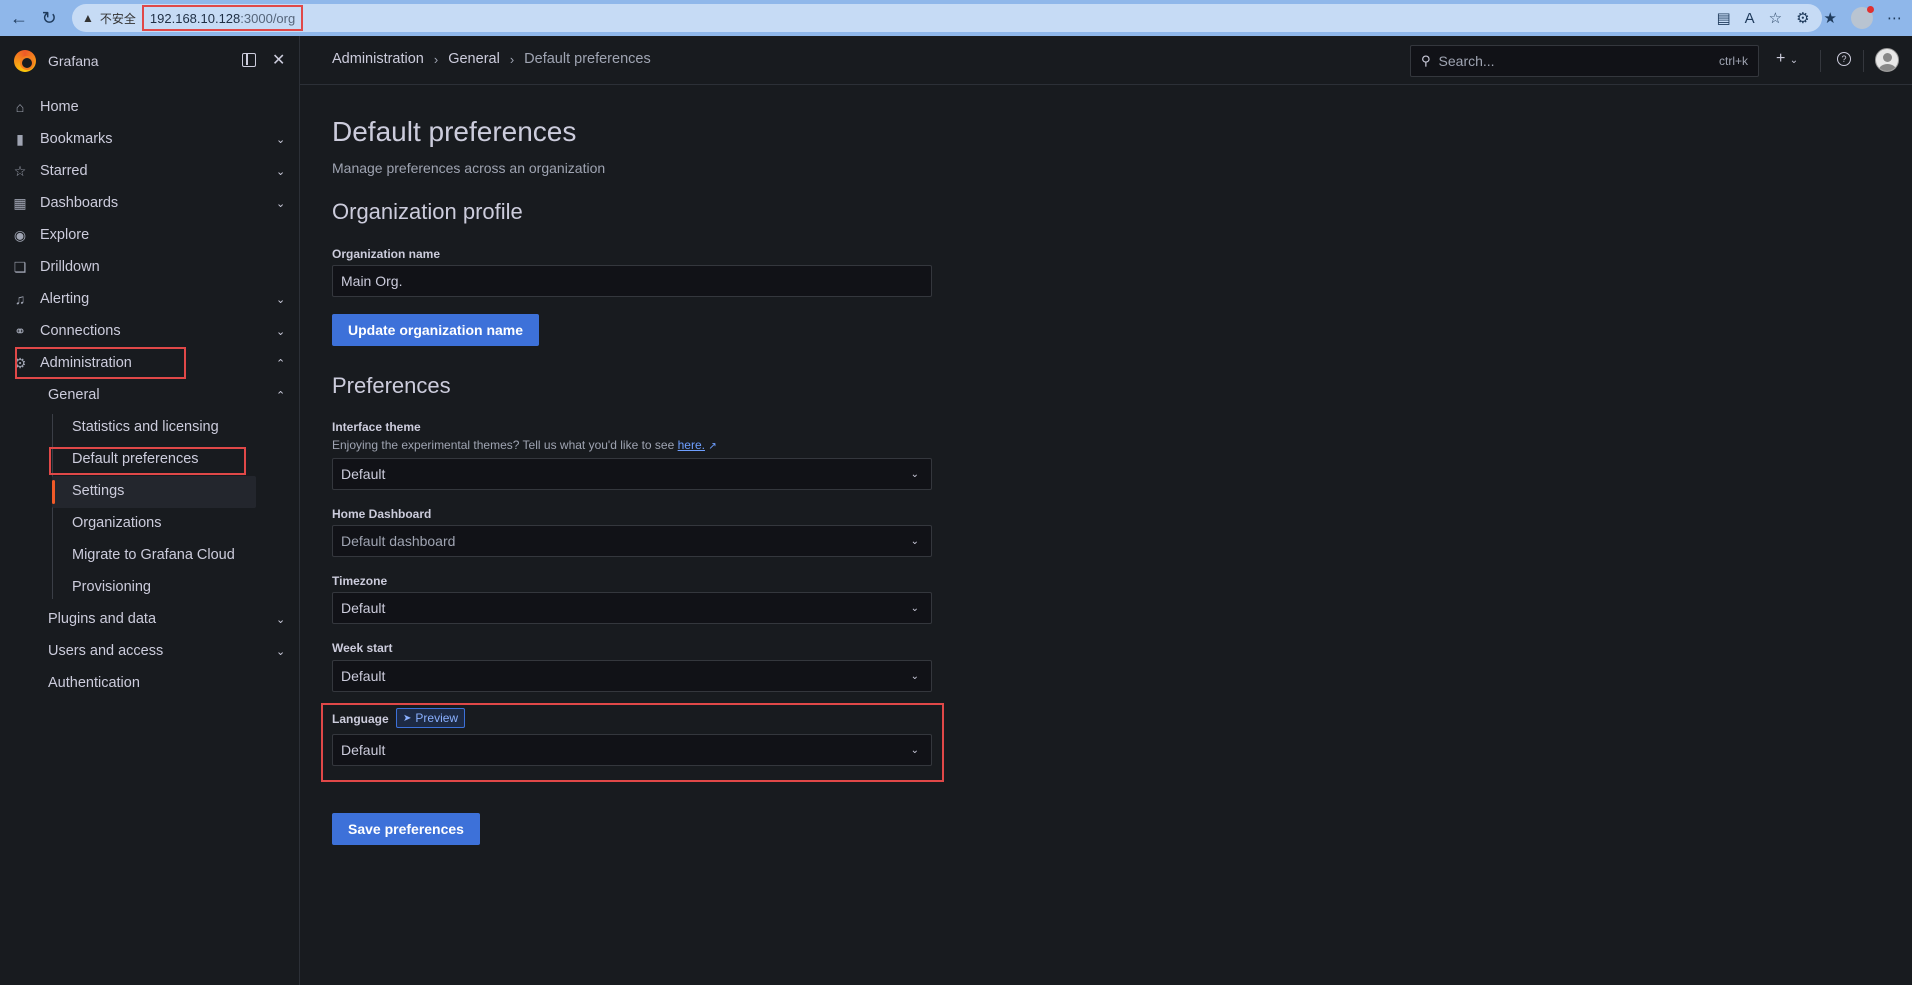 This screenshot has height=985, width=1912. Describe the element at coordinates (65, 235) in the screenshot. I see `sidebar-item-label: Explore` at that location.